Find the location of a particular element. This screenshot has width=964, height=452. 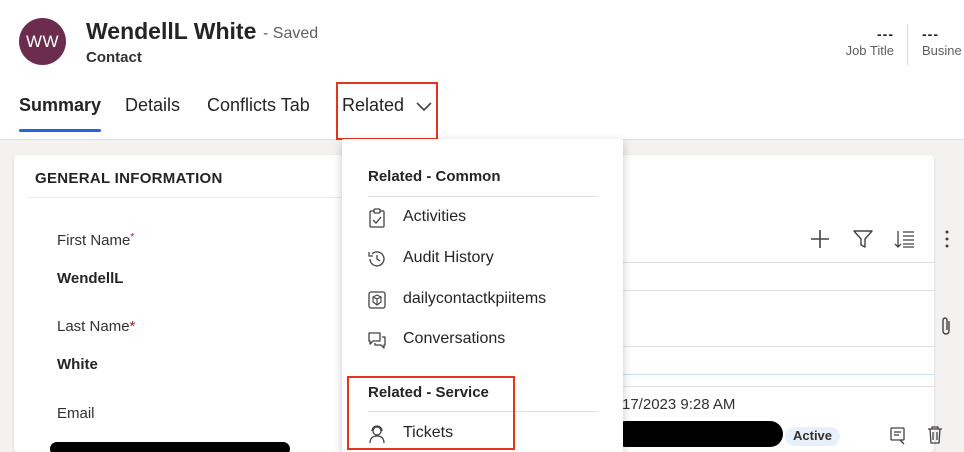

header-field-label: Job Title is located at coordinates (869, 50).